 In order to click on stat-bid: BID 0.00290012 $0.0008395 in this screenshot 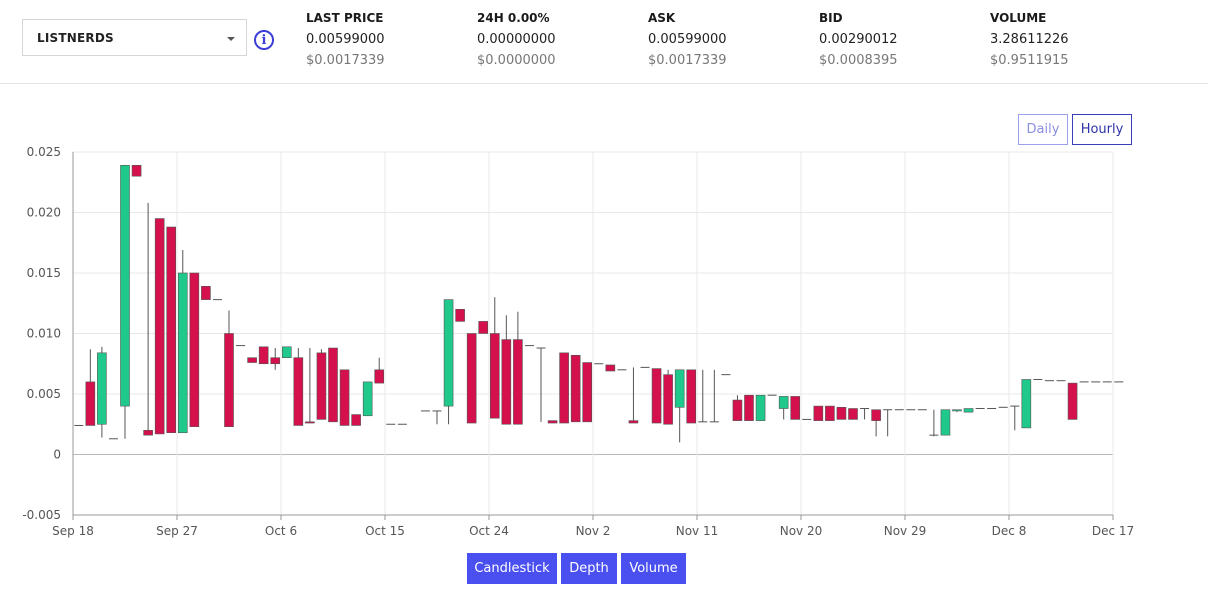, I will do `click(858, 40)`.